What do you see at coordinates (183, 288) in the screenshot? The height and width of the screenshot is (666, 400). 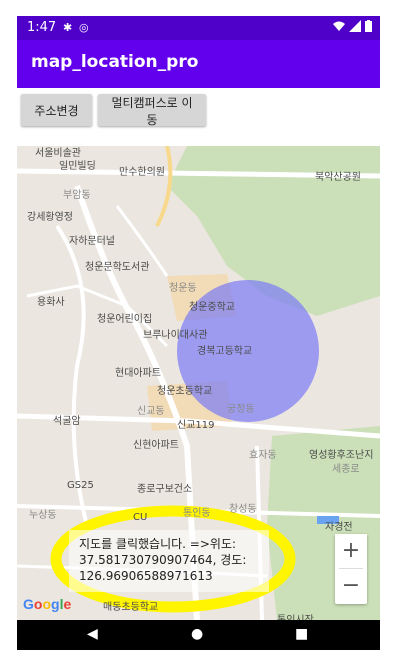 I see `map-label: 청운동` at bounding box center [183, 288].